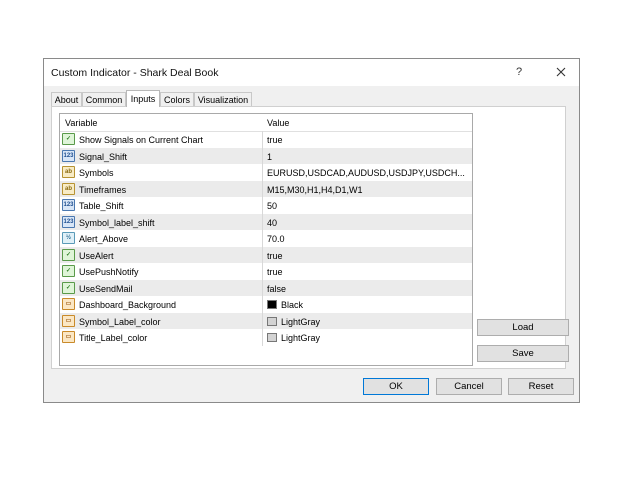 The image size is (640, 480). What do you see at coordinates (396, 386) in the screenshot?
I see `ok-button: OK` at bounding box center [396, 386].